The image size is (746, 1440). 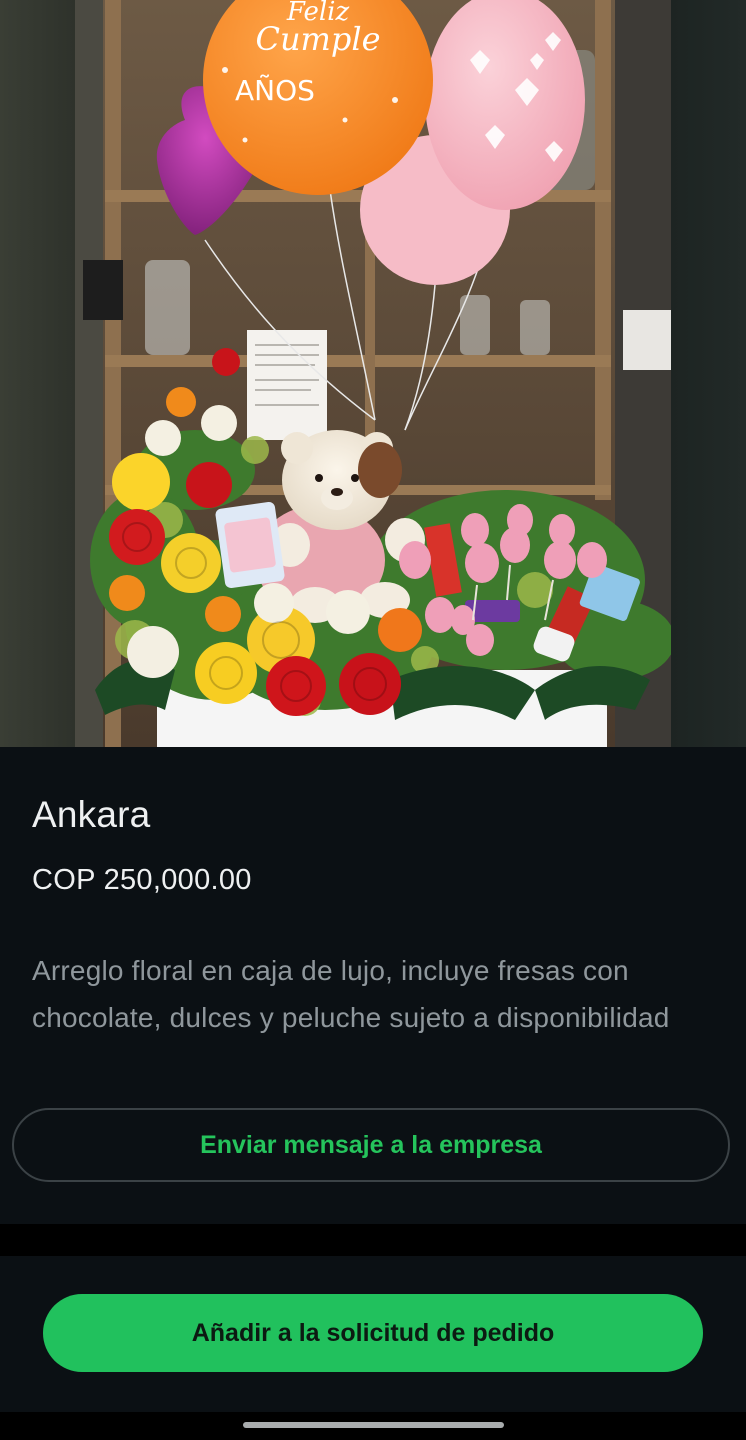 What do you see at coordinates (373, 1240) in the screenshot?
I see `section-divider` at bounding box center [373, 1240].